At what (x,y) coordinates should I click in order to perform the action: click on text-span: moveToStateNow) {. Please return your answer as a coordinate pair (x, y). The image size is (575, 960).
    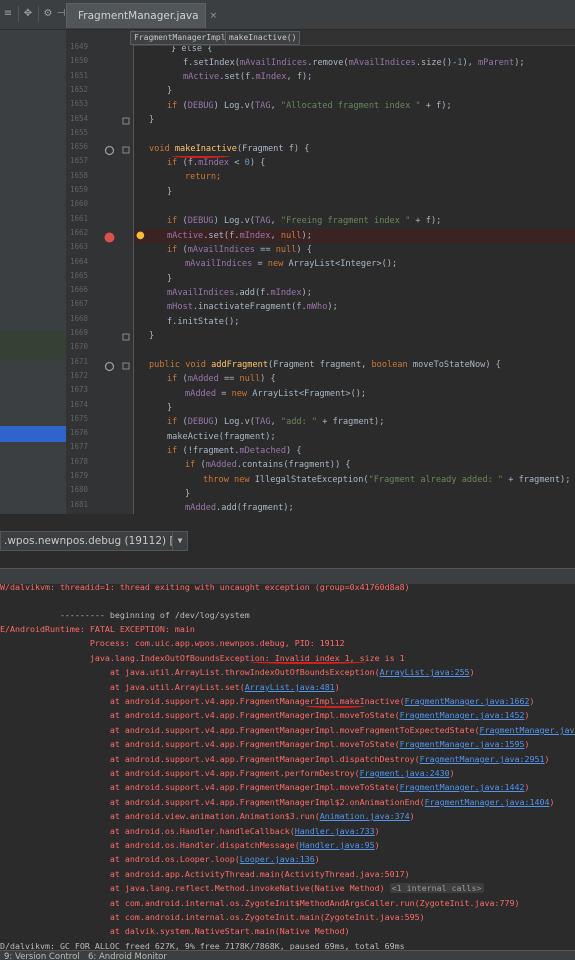
    Looking at the image, I should click on (454, 365).